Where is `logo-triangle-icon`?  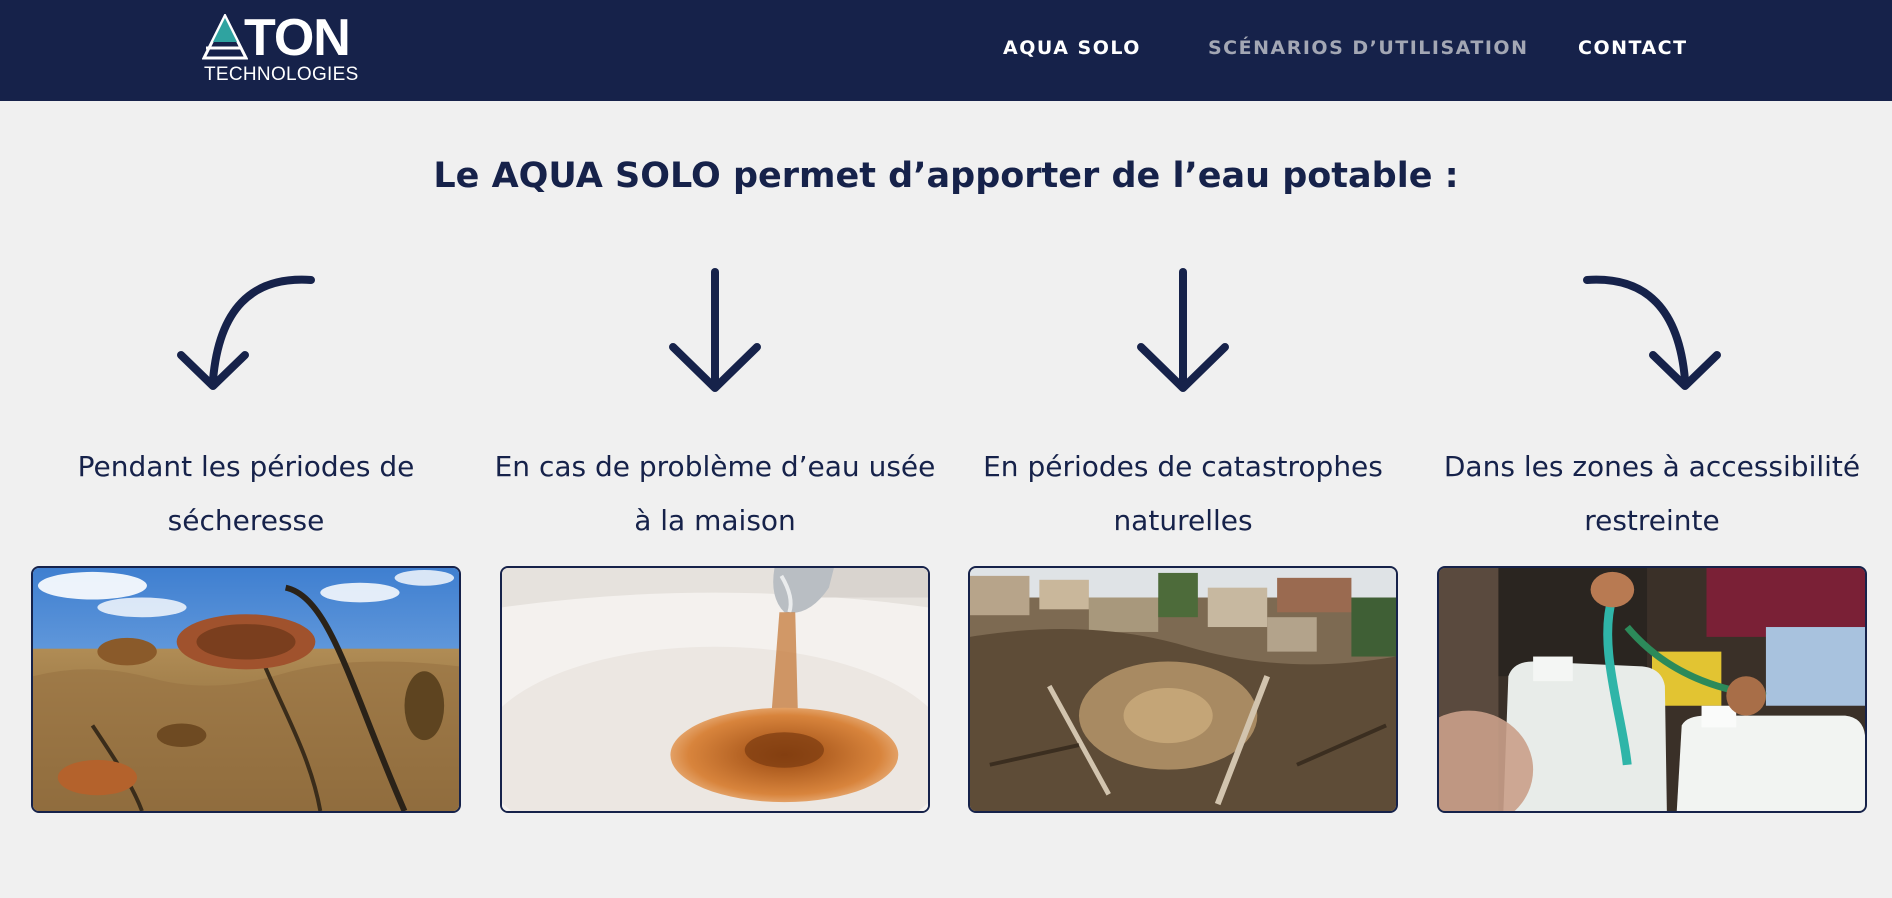
logo-triangle-icon is located at coordinates (225, 37).